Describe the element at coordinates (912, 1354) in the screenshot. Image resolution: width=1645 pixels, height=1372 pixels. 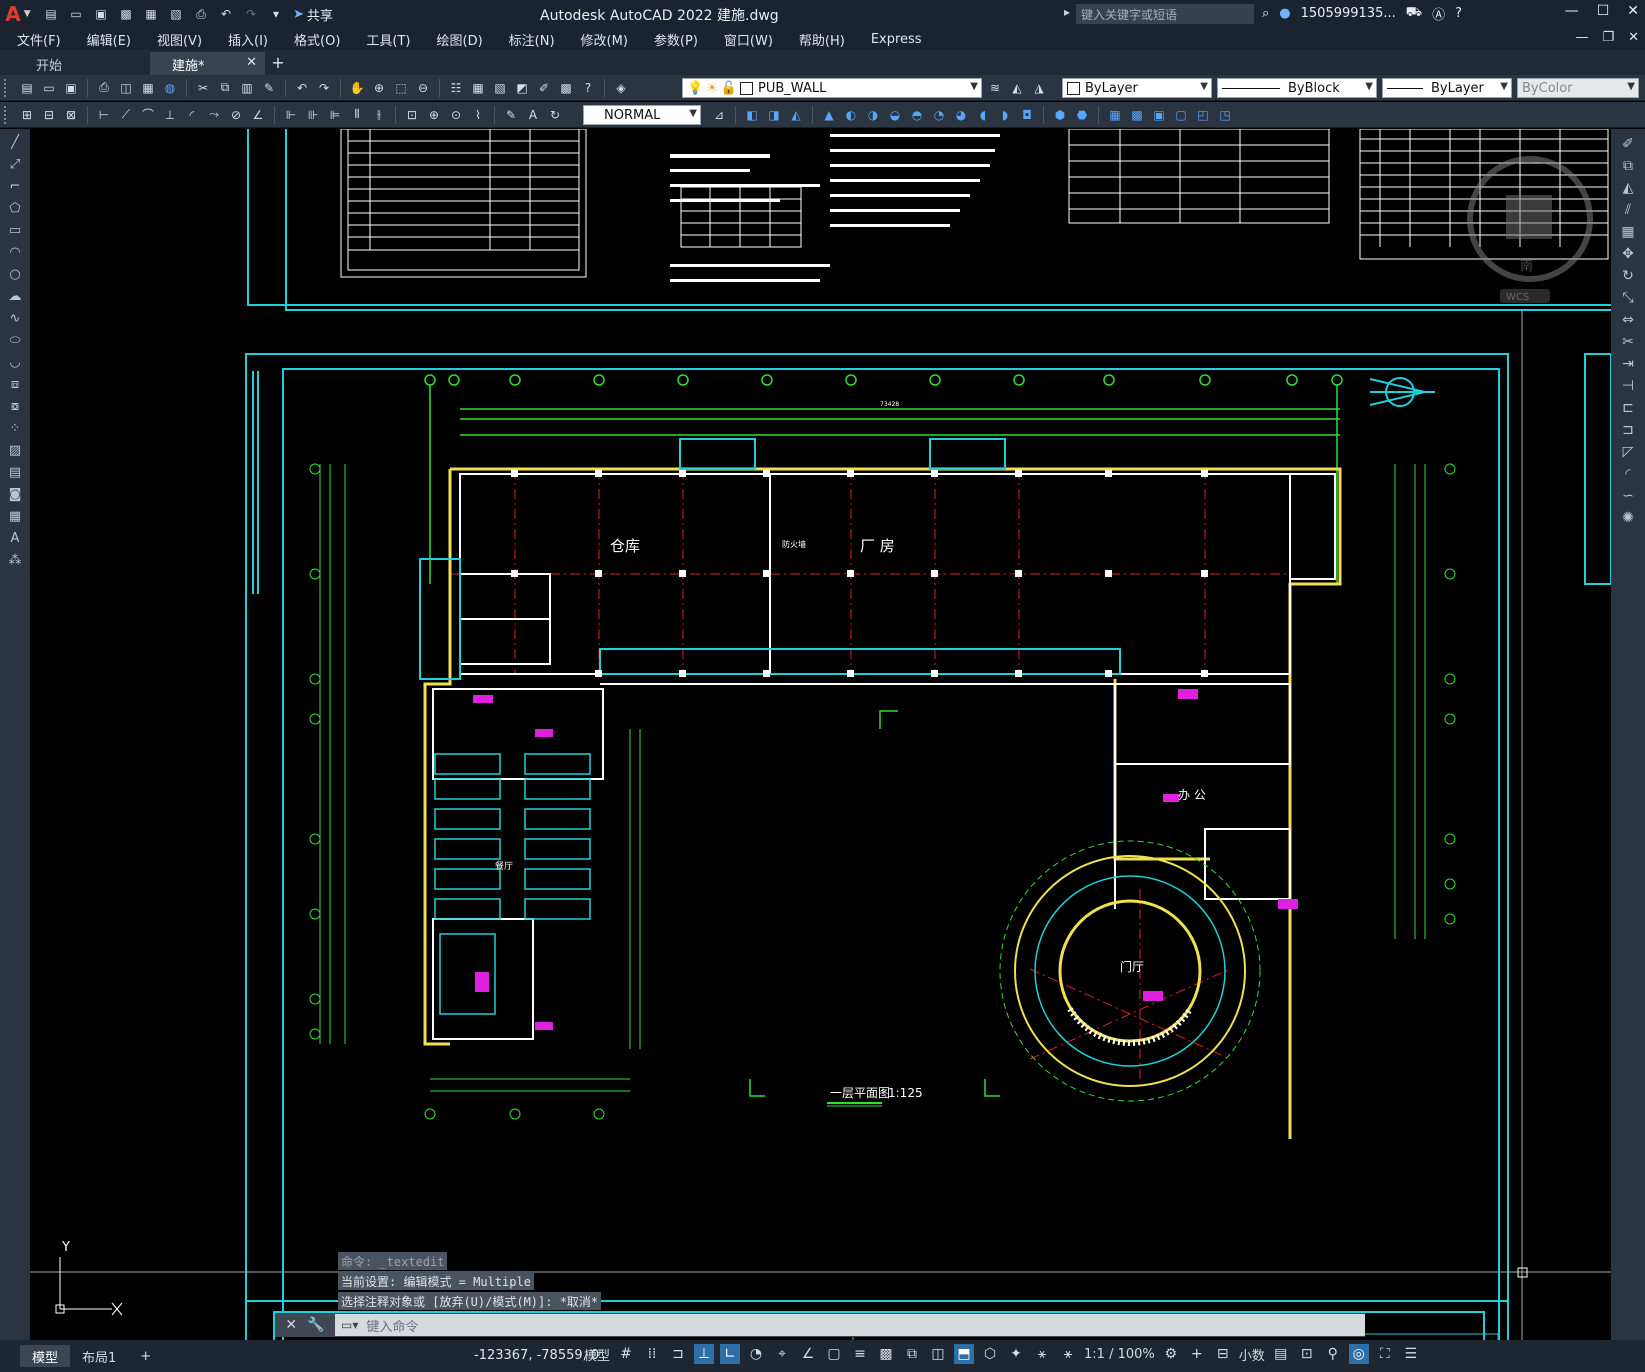
I see `selection-cycling-icon: ⧉` at that location.